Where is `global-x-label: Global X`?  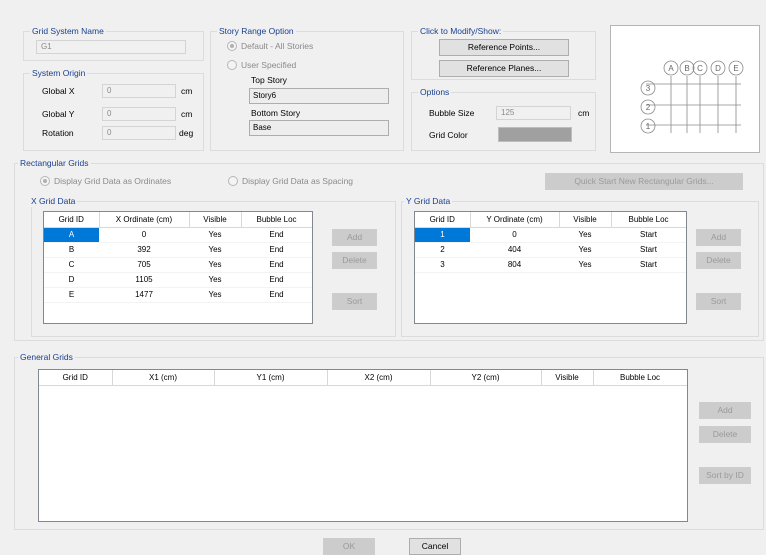
global-x-label: Global X is located at coordinates (58, 91).